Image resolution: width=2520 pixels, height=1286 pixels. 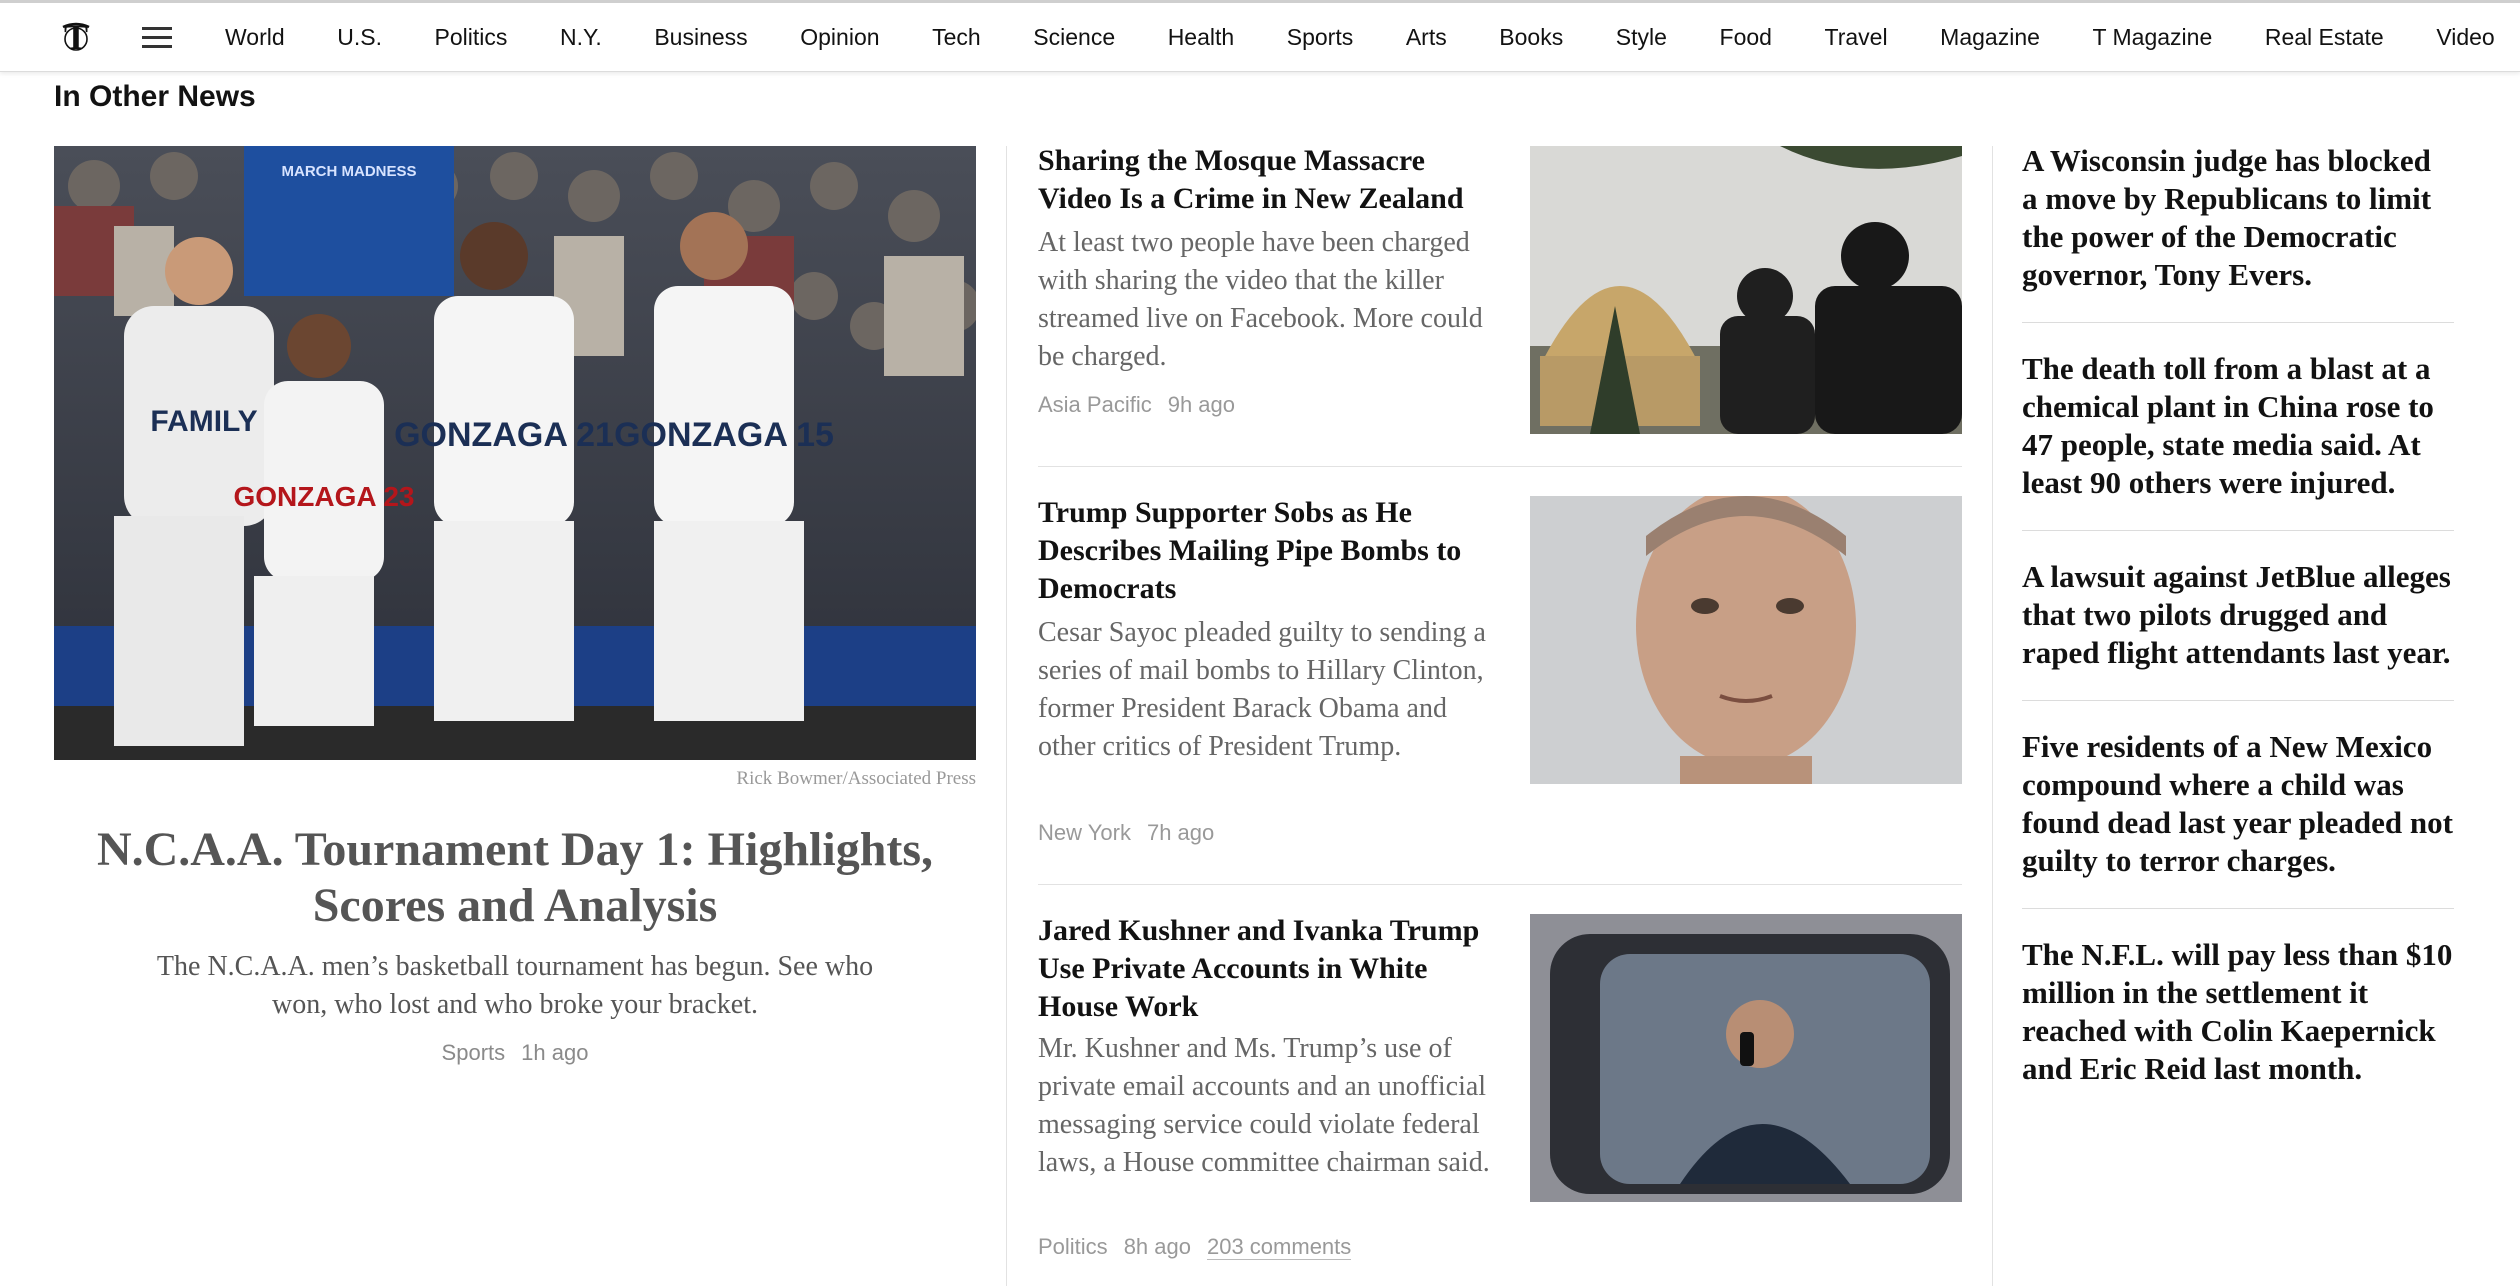 I want to click on nav-item-arts: Arts, so click(x=1426, y=37).